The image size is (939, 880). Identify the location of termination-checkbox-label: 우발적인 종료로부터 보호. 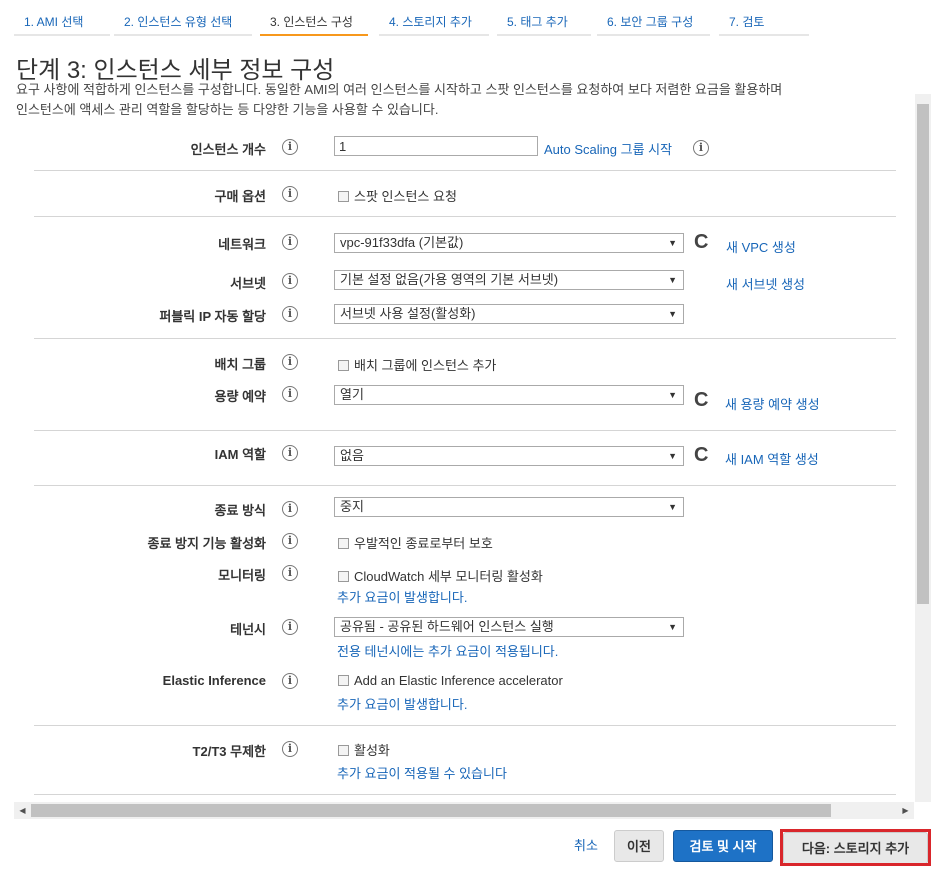
(423, 543).